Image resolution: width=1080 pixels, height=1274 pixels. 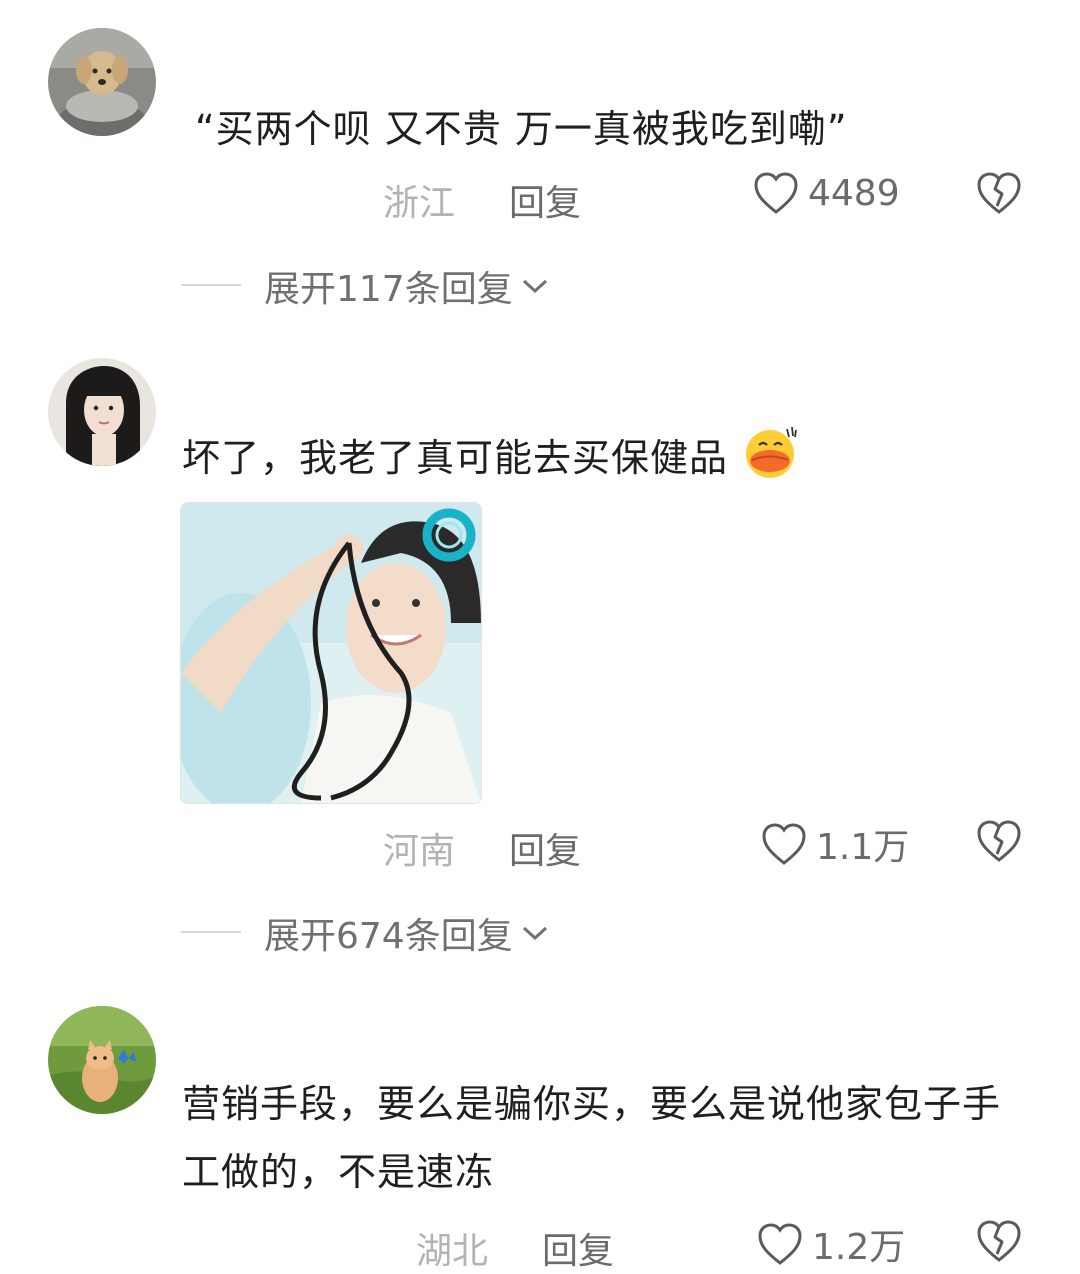 What do you see at coordinates (419, 203) in the screenshot?
I see `location-label: 浙江` at bounding box center [419, 203].